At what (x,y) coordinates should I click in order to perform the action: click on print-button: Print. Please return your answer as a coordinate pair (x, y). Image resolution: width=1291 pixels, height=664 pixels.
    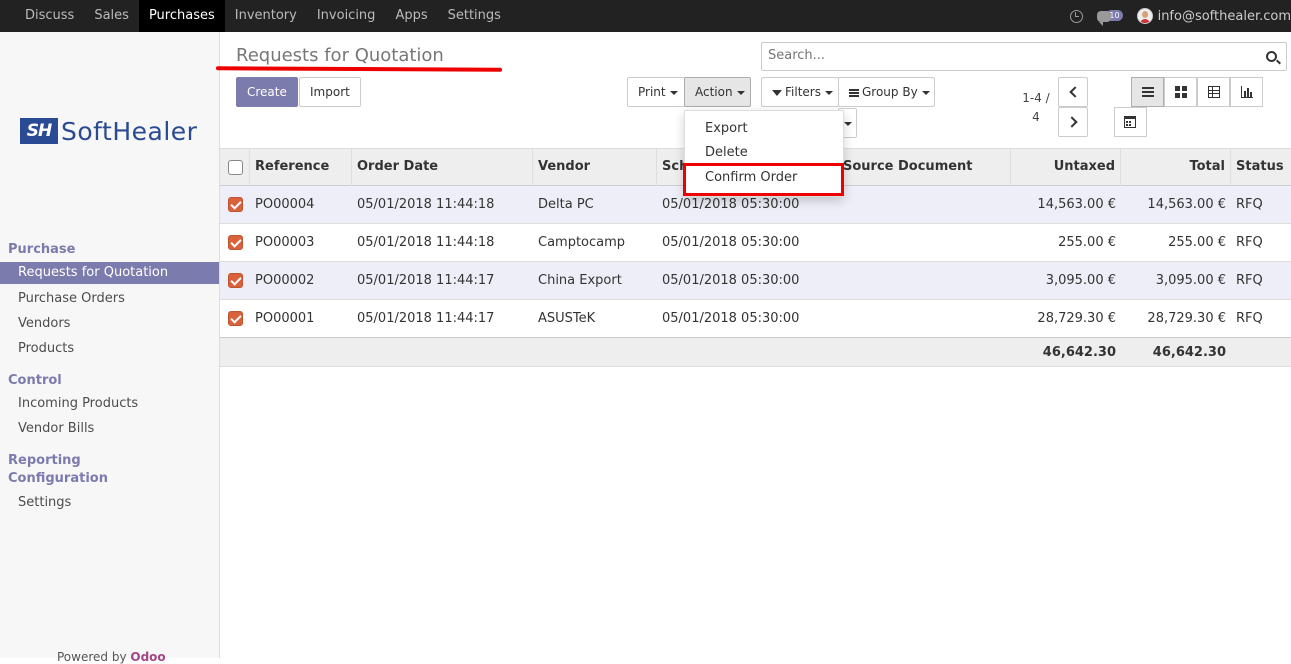
    Looking at the image, I should click on (656, 92).